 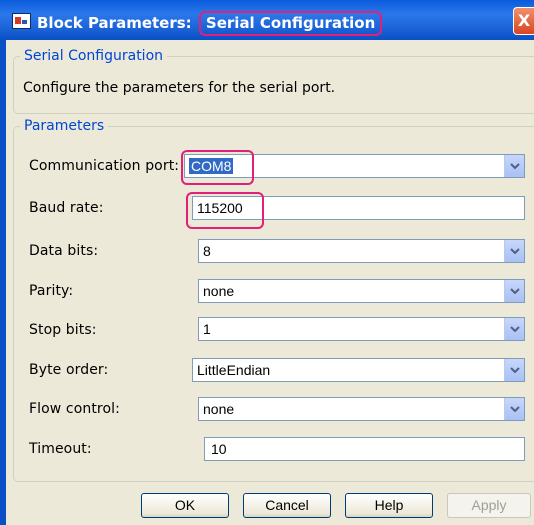 I want to click on parity-dropdown: none, so click(x=361, y=291).